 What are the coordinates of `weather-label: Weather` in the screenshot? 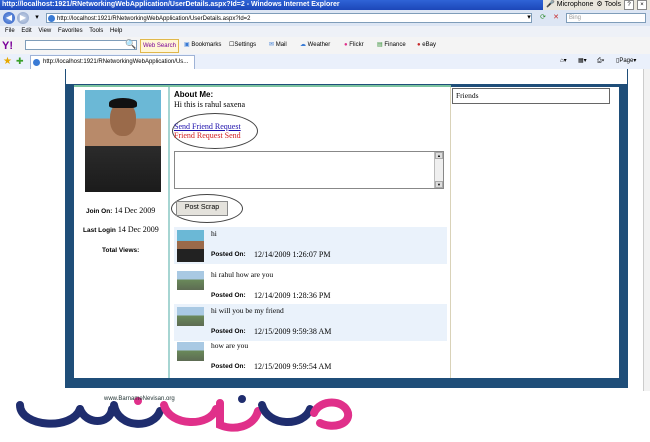 It's located at (319, 45).